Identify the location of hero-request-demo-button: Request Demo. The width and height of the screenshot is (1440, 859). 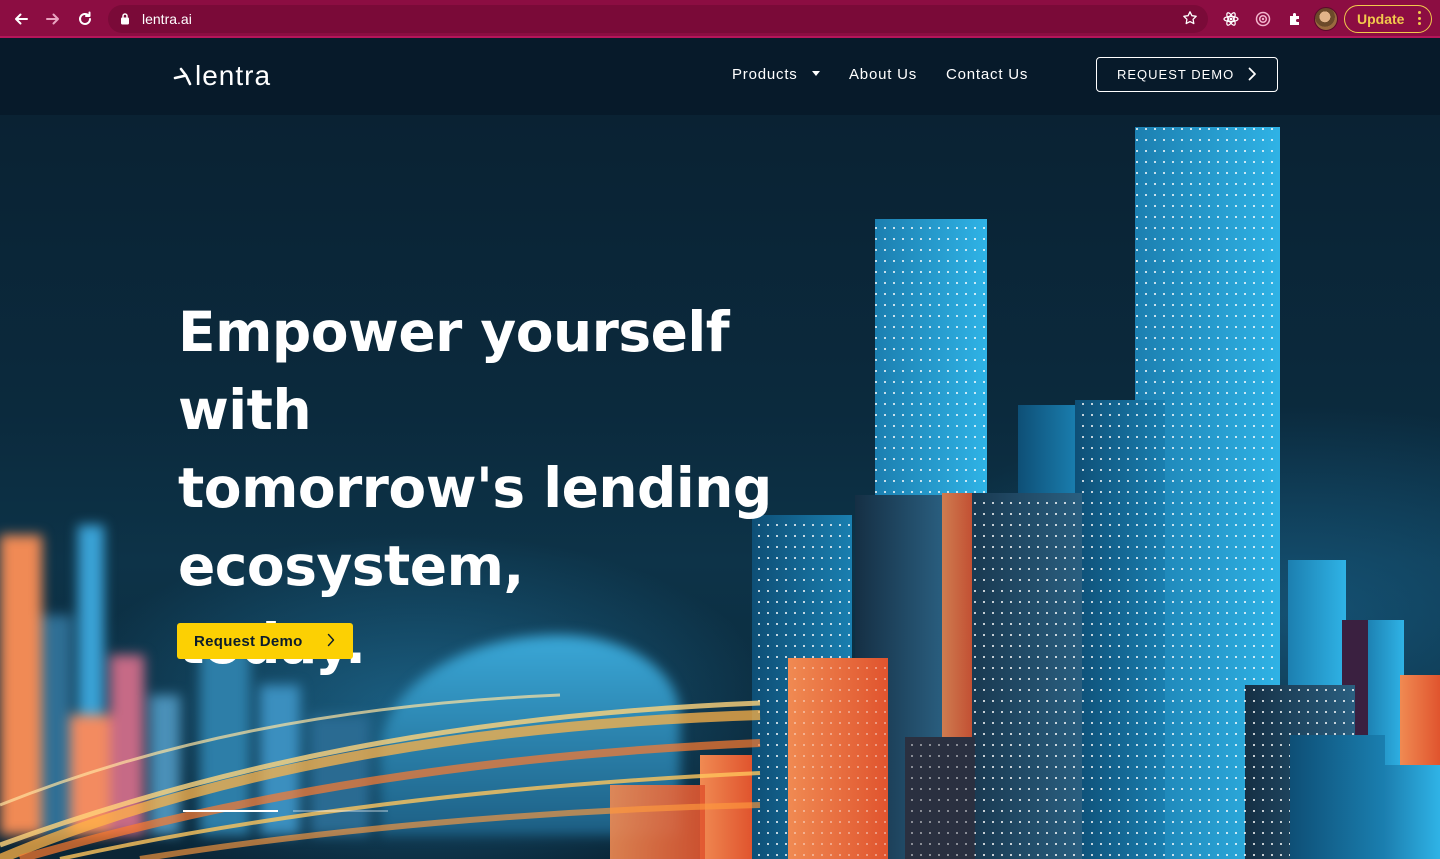
(265, 641).